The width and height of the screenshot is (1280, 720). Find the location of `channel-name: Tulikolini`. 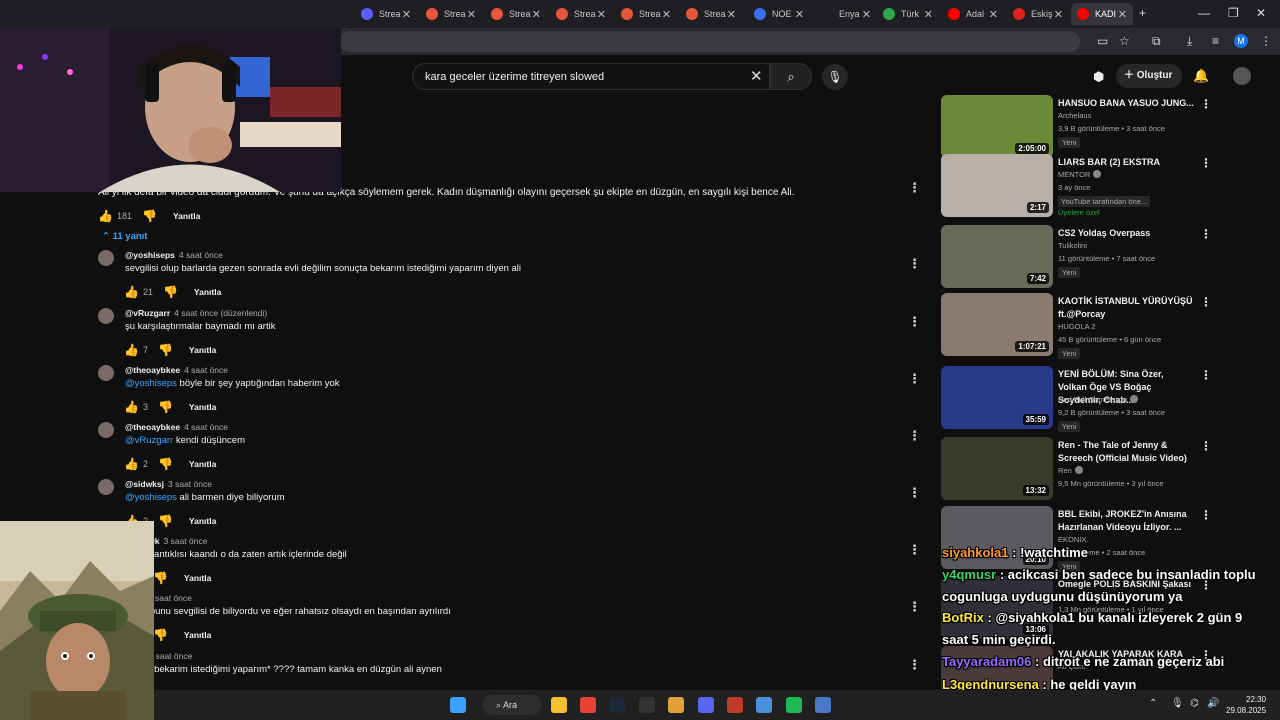

channel-name: Tulikolini is located at coordinates (1072, 245).